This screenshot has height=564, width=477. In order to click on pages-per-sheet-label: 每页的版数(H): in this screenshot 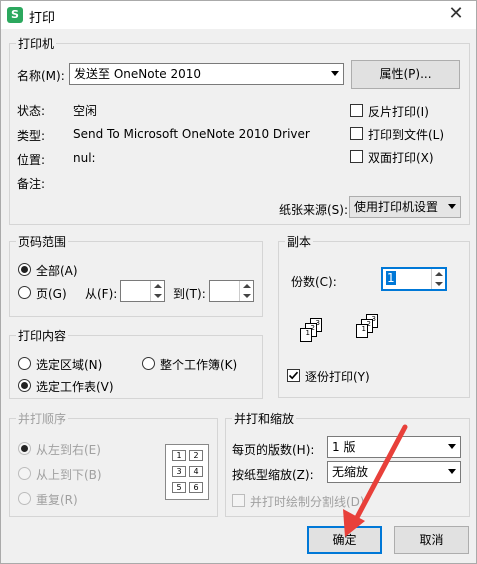, I will do `click(273, 450)`.